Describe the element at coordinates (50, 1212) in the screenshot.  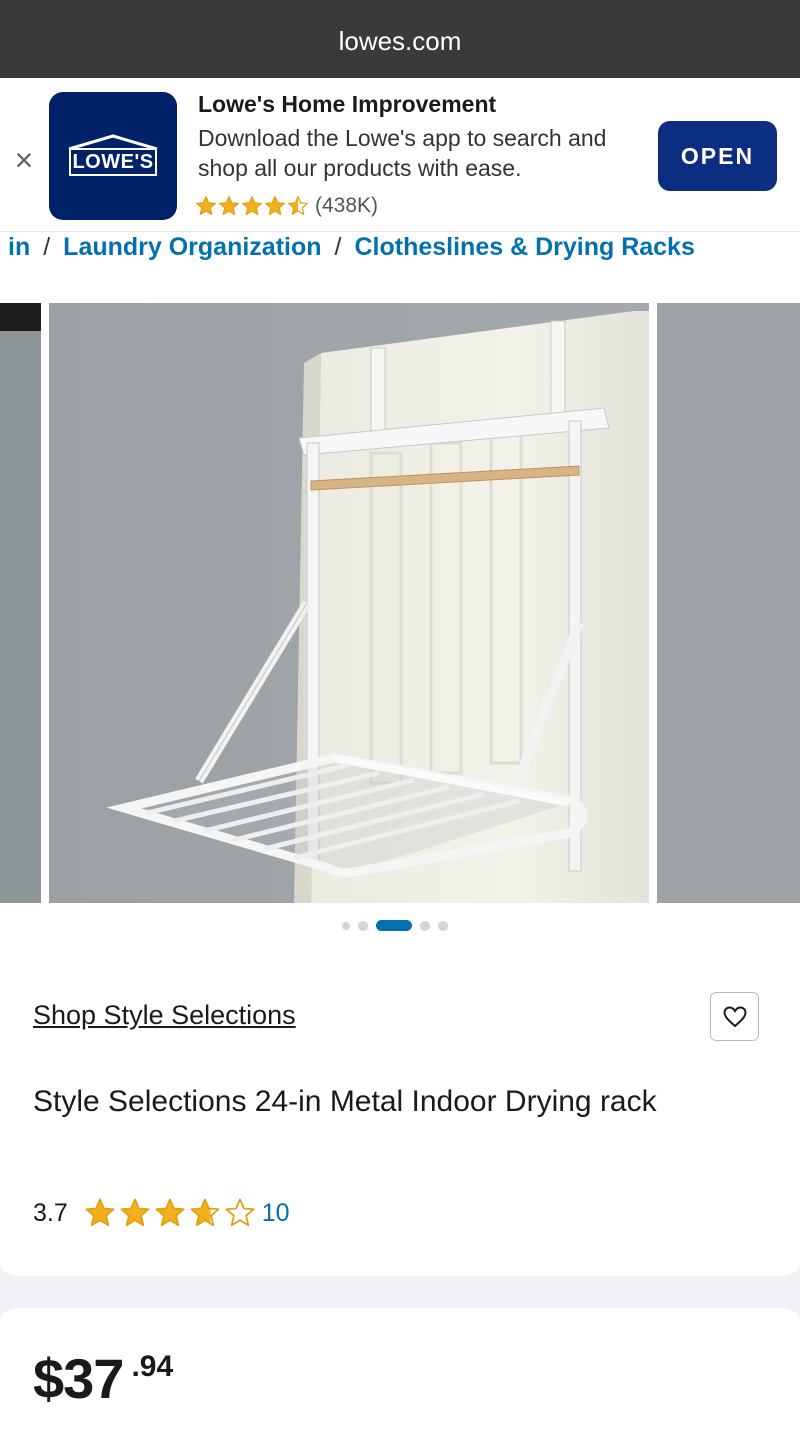
I see `rating-value: 3.7` at that location.